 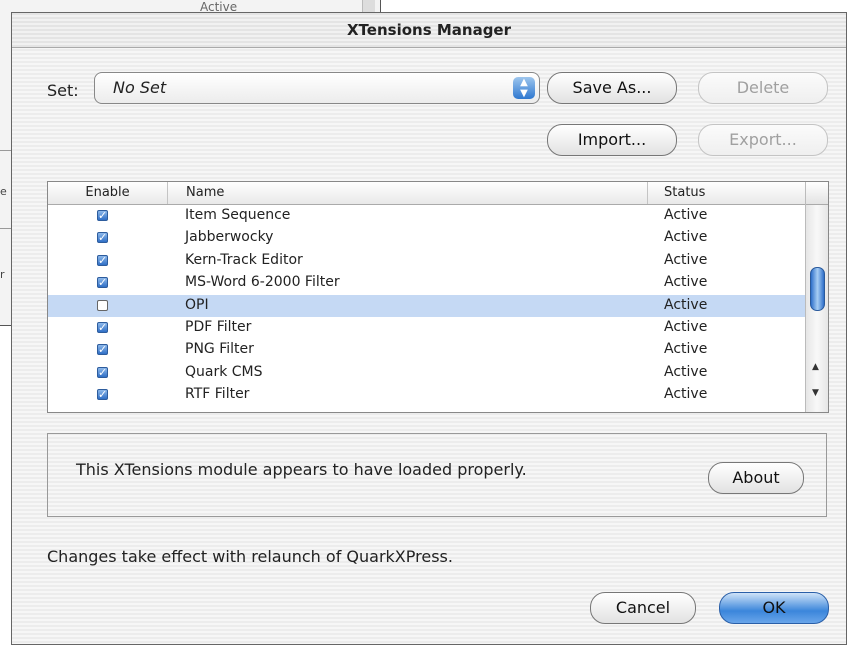 What do you see at coordinates (2, 274) in the screenshot?
I see `background-letter: r` at bounding box center [2, 274].